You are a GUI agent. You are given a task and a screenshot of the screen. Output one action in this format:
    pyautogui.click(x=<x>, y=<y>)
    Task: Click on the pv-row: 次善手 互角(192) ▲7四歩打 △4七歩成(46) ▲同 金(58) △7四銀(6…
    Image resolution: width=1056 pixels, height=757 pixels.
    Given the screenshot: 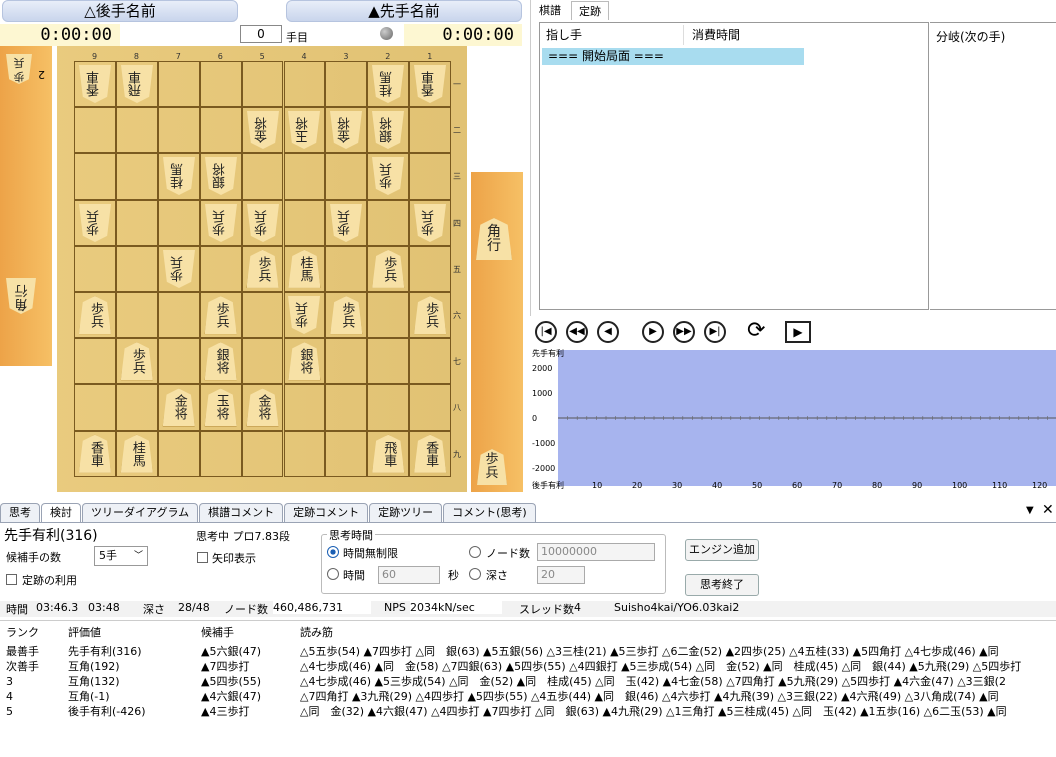 What is the action you would take?
    pyautogui.click(x=528, y=666)
    